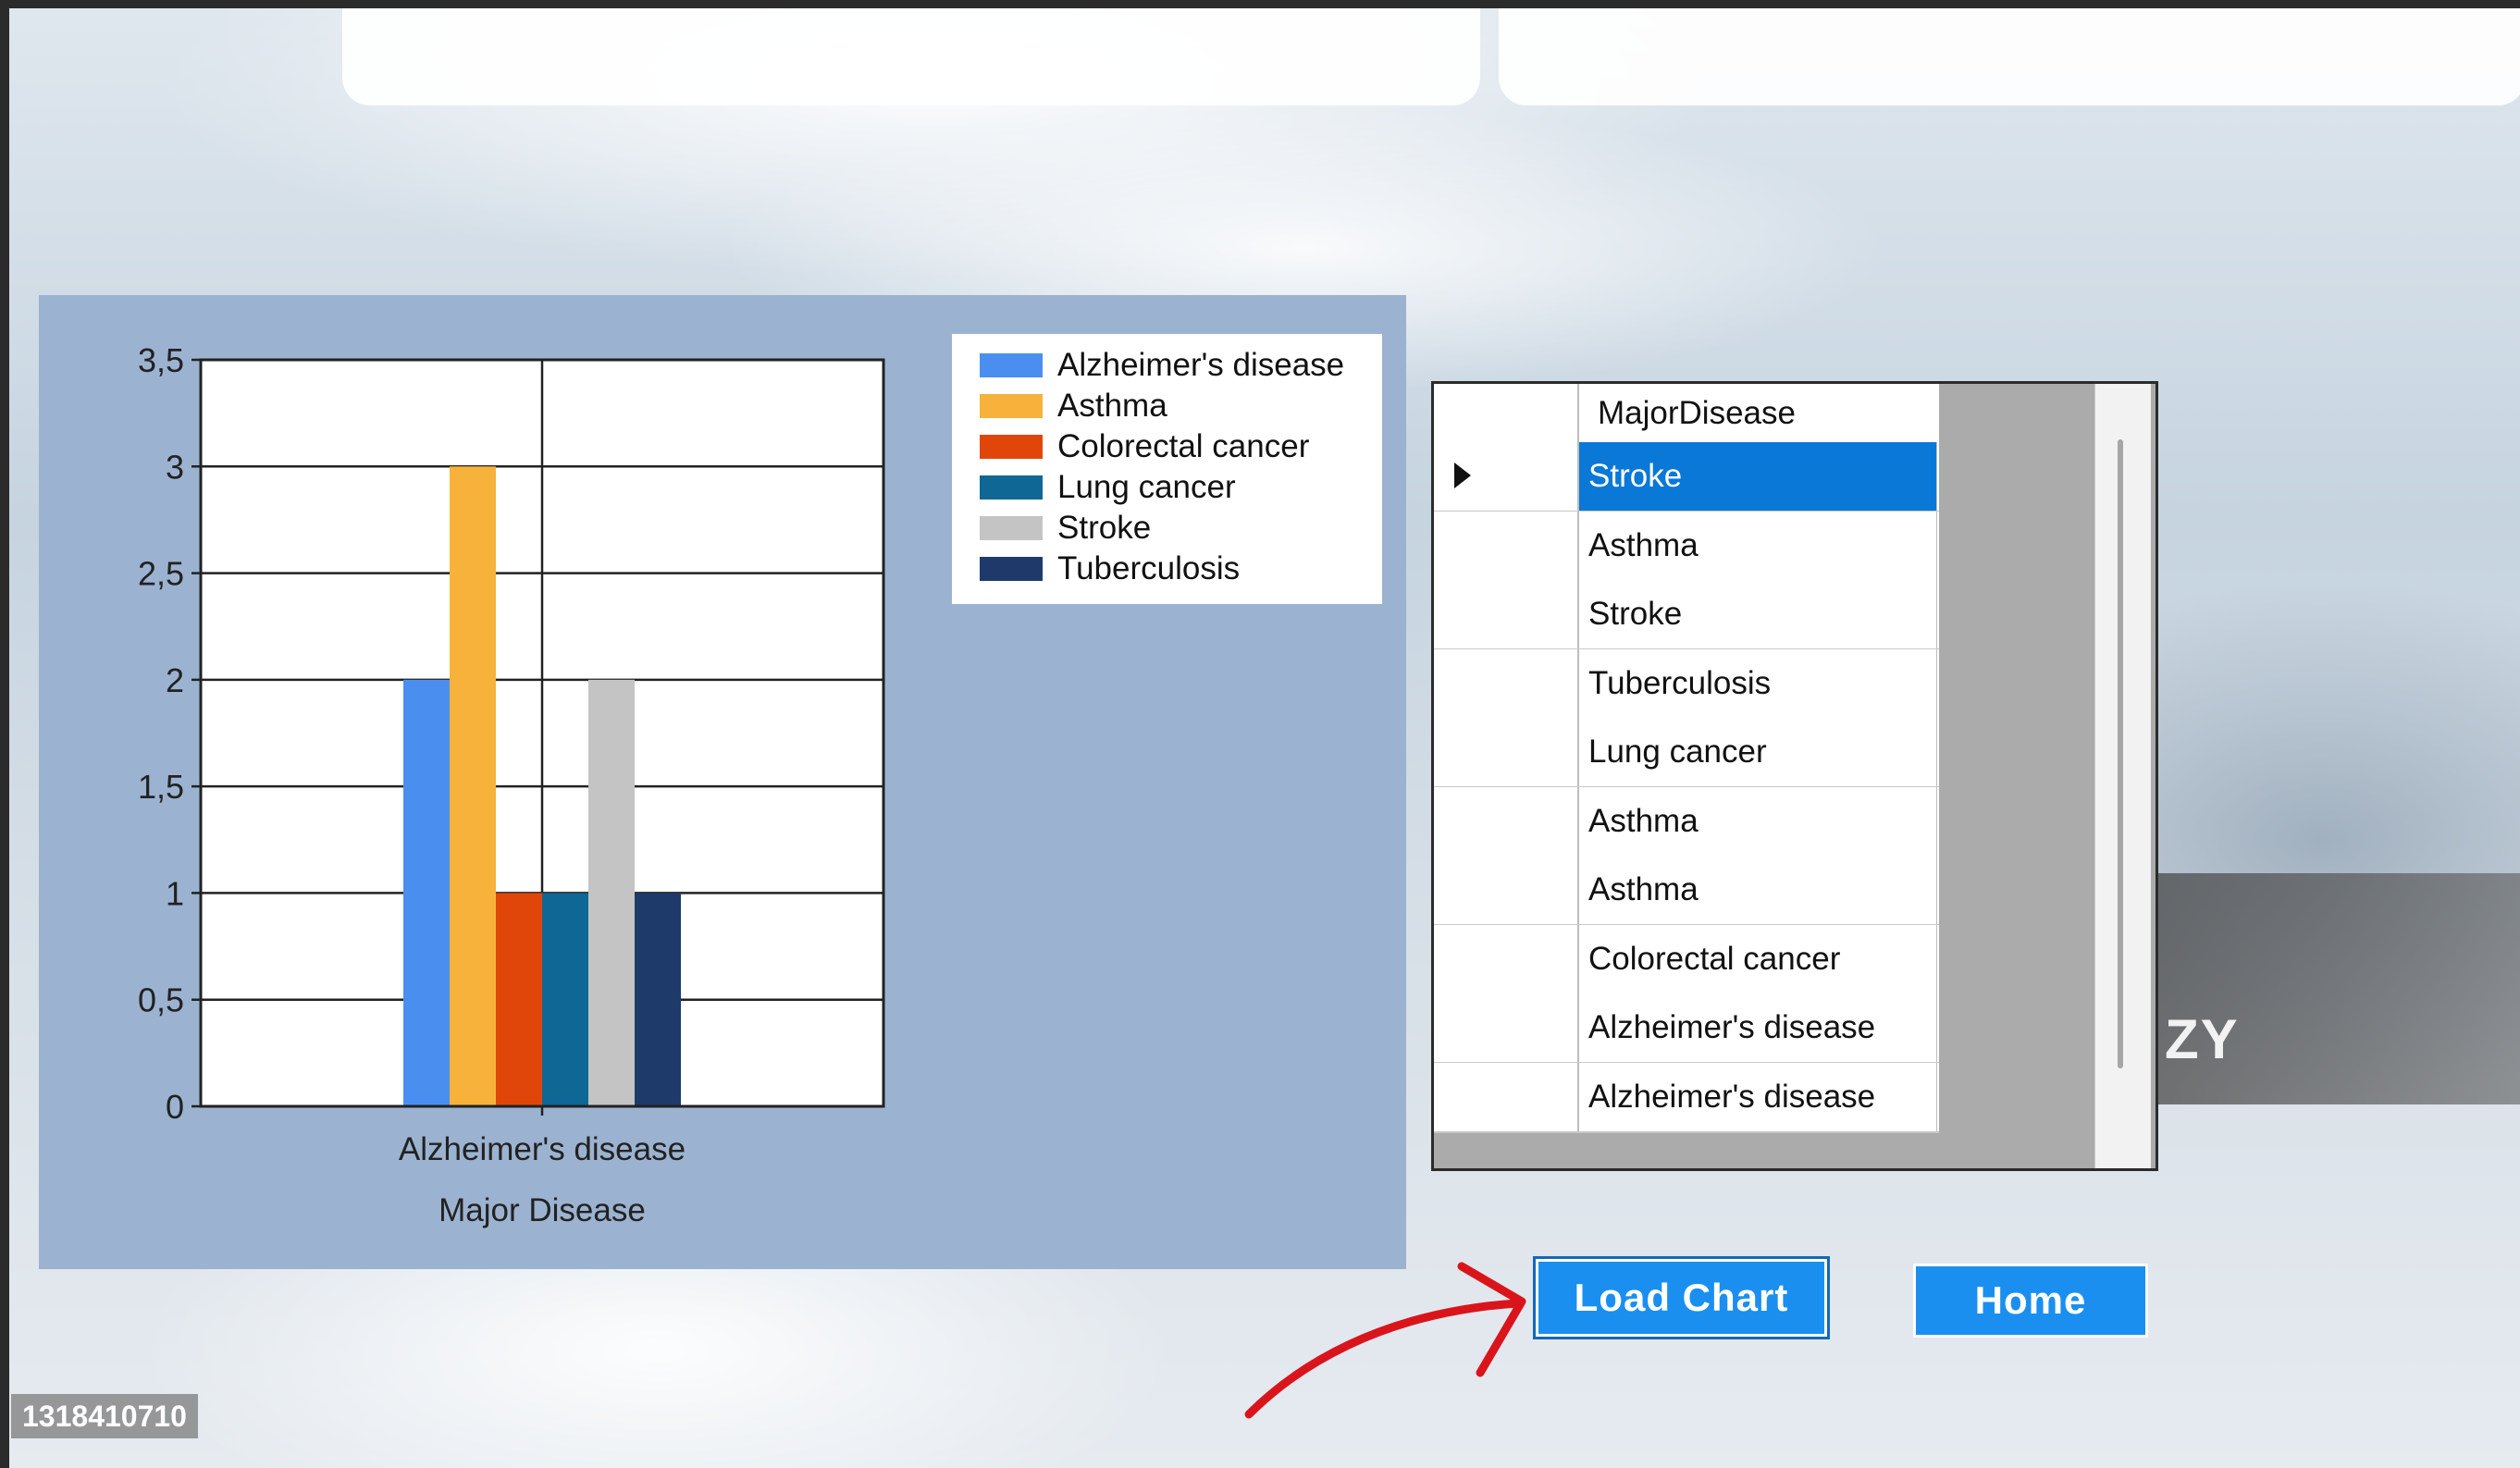  I want to click on table-row: Tuberculosis, so click(1686, 684).